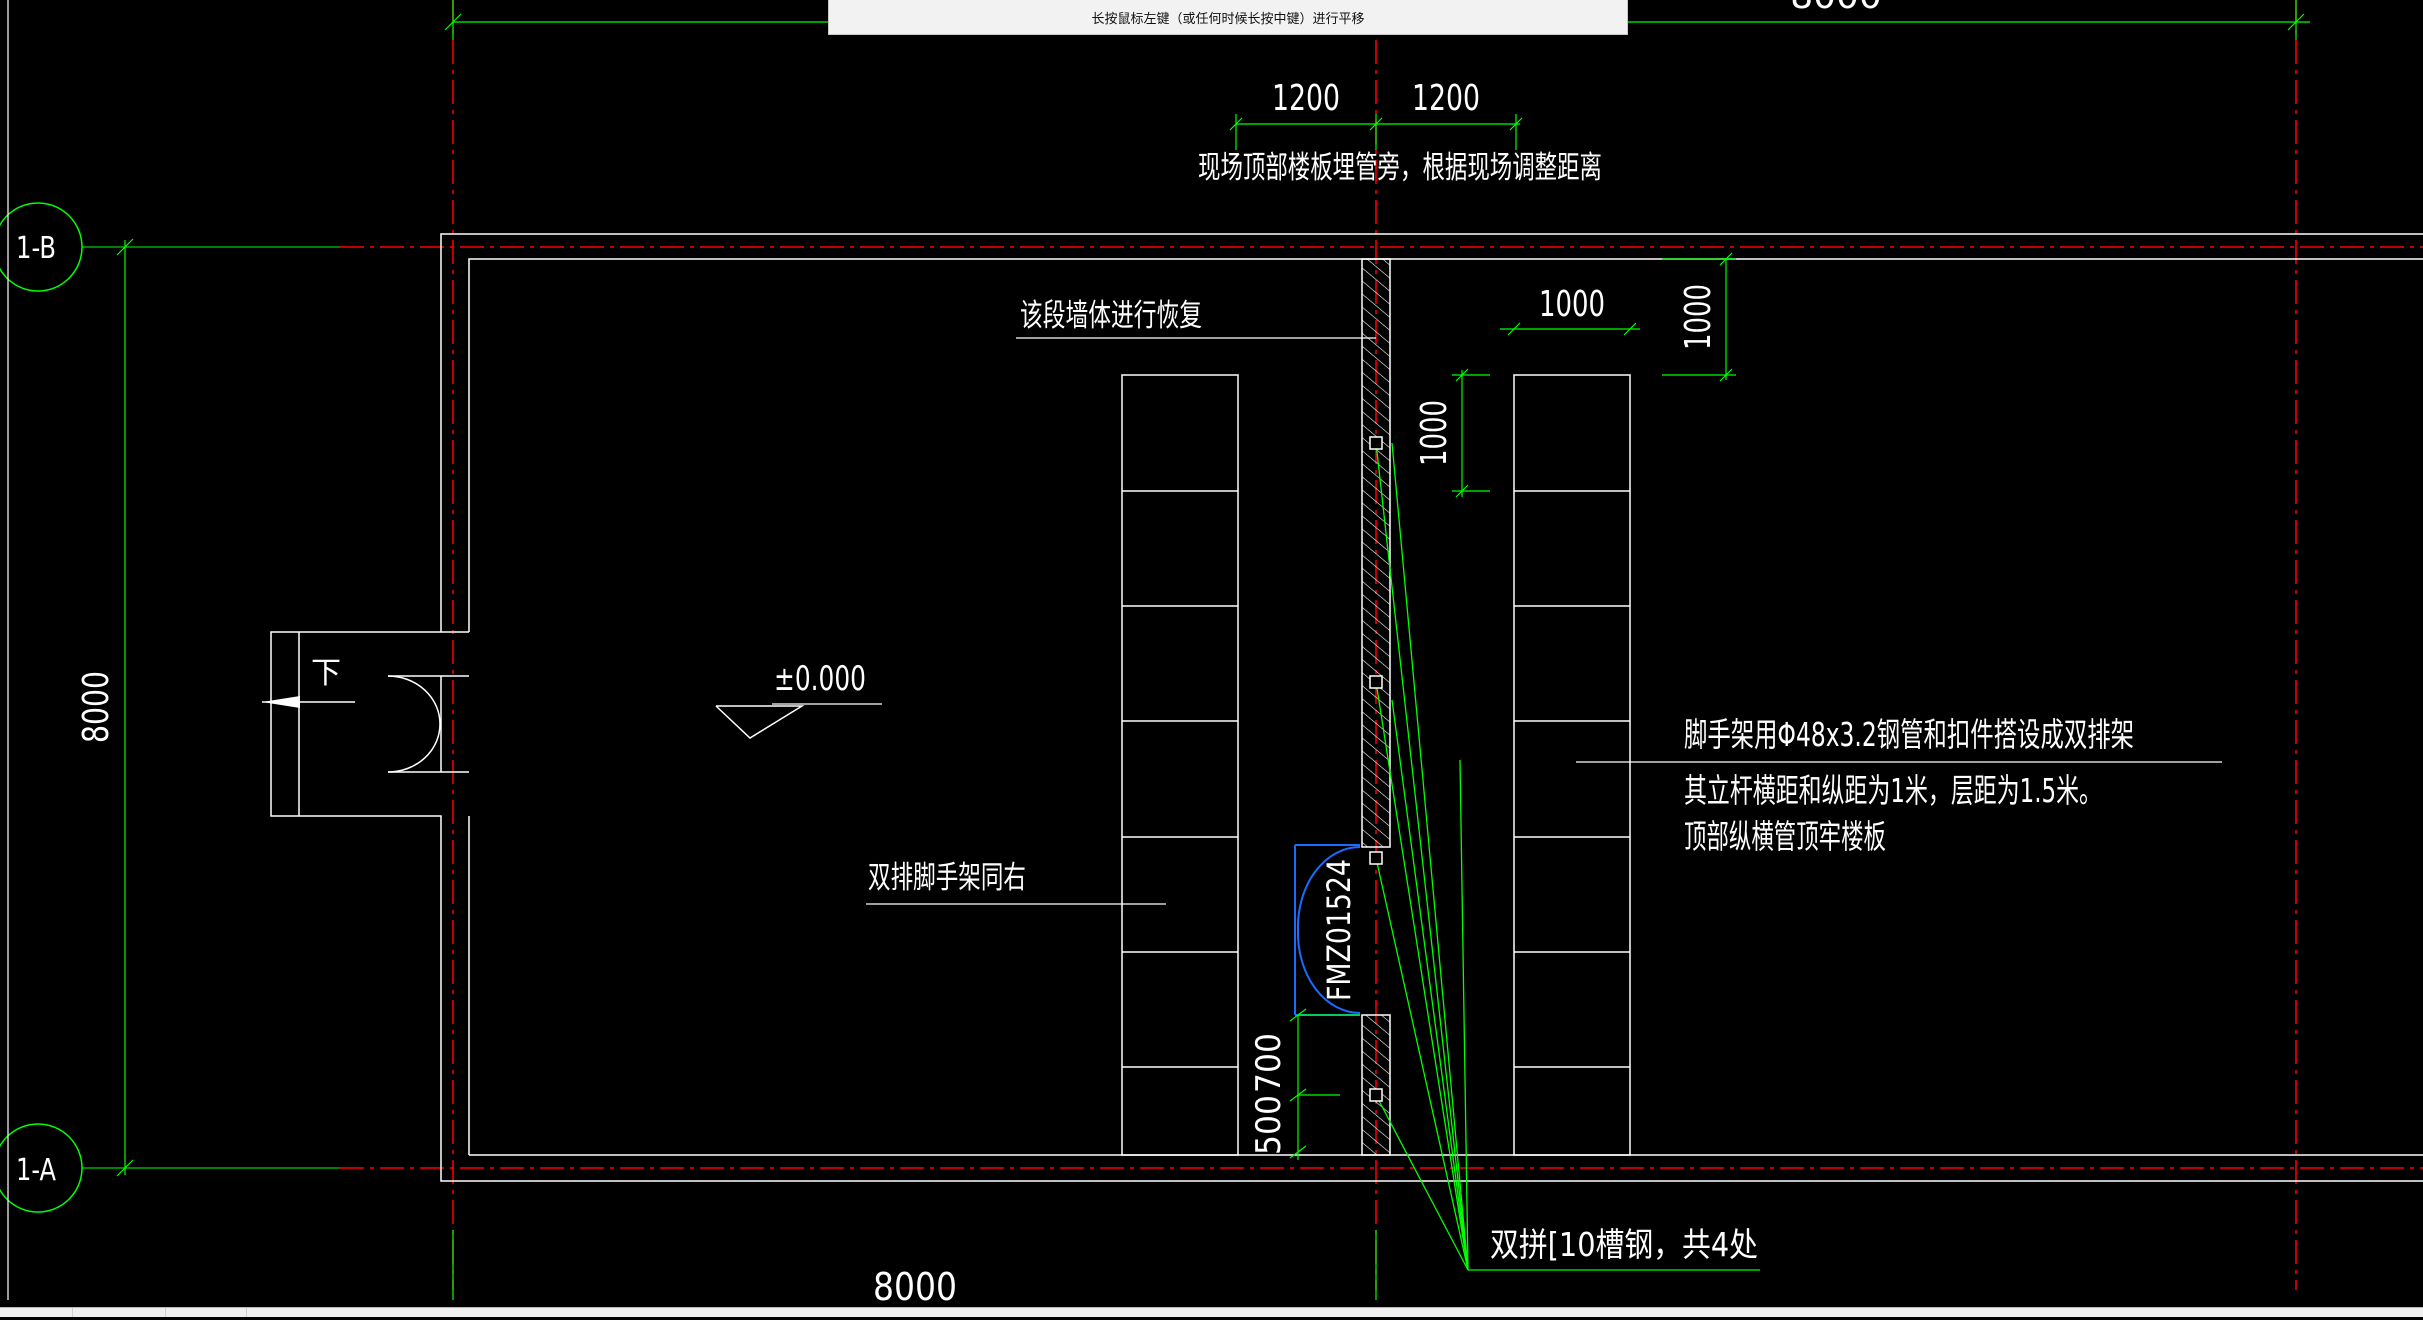 The image size is (2423, 1320). I want to click on door-dimension, so click(1324, 1084).